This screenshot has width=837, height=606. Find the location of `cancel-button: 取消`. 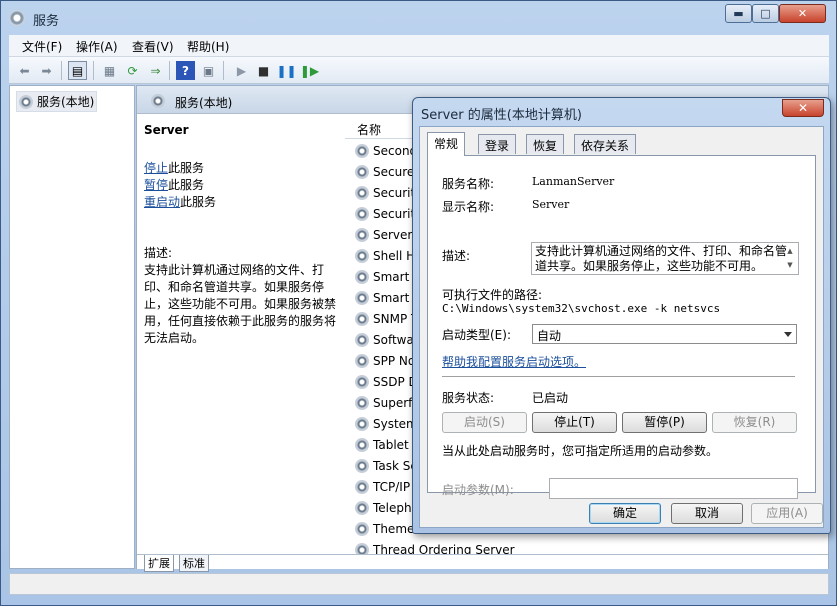

cancel-button: 取消 is located at coordinates (707, 513).